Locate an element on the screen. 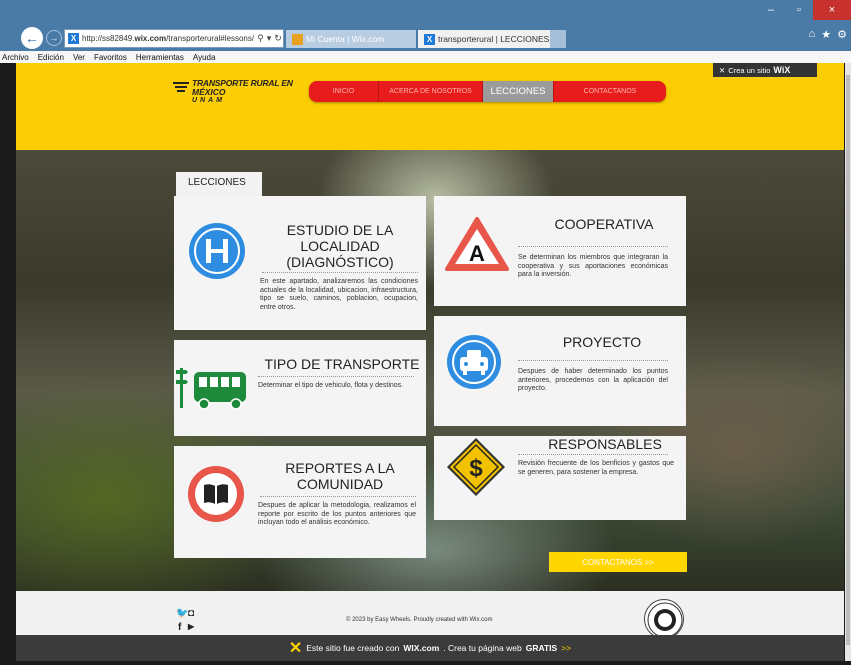 The width and height of the screenshot is (851, 665). window-controls: – ▫ × is located at coordinates (804, 10).